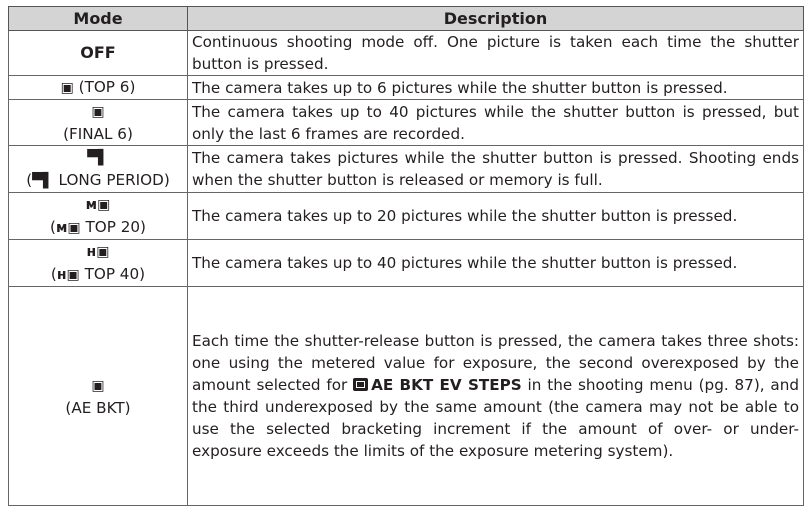 This screenshot has width=810, height=514. Describe the element at coordinates (98, 252) in the screenshot. I see `continuous-h-icon: ʜ▣` at that location.